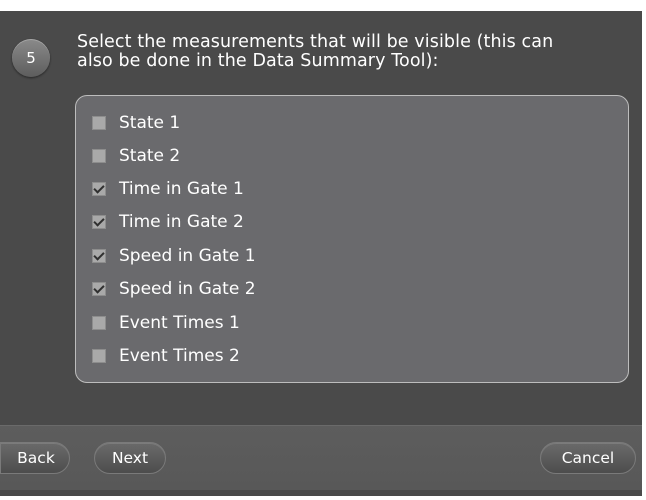 The height and width of the screenshot is (500, 646). What do you see at coordinates (181, 222) in the screenshot?
I see `measurement-label: Time in Gate 2` at bounding box center [181, 222].